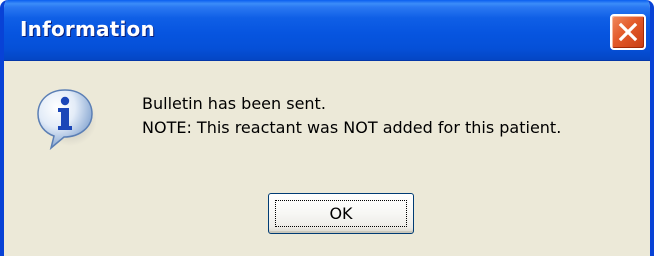 This screenshot has width=654, height=256. Describe the element at coordinates (66, 120) in the screenshot. I see `info-icon` at that location.